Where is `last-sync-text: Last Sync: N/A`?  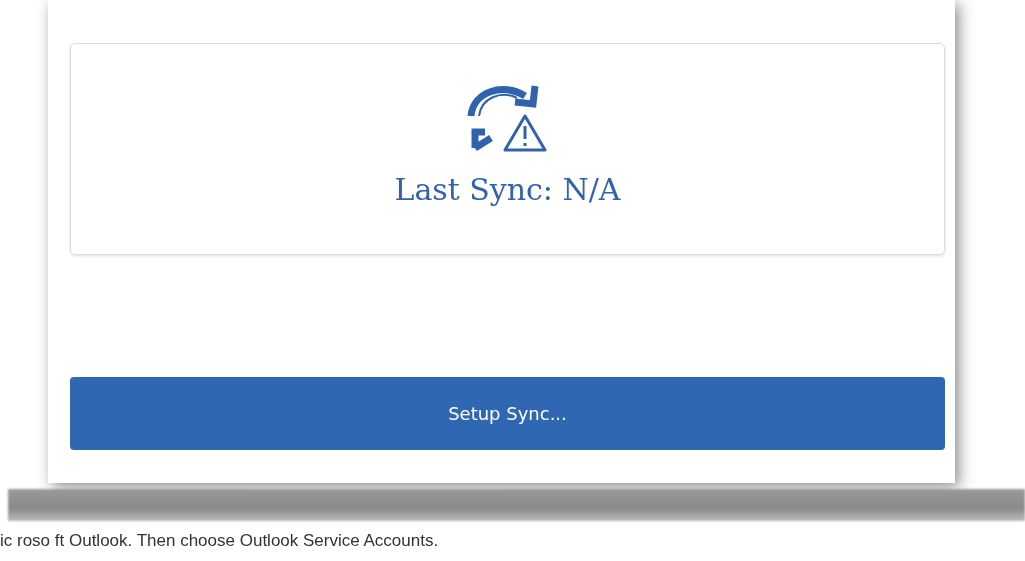 last-sync-text: Last Sync: N/A is located at coordinates (507, 189).